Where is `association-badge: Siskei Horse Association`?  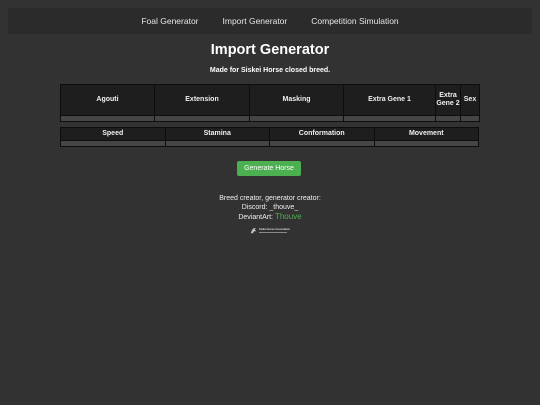 association-badge: Siskei Horse Association is located at coordinates (270, 230).